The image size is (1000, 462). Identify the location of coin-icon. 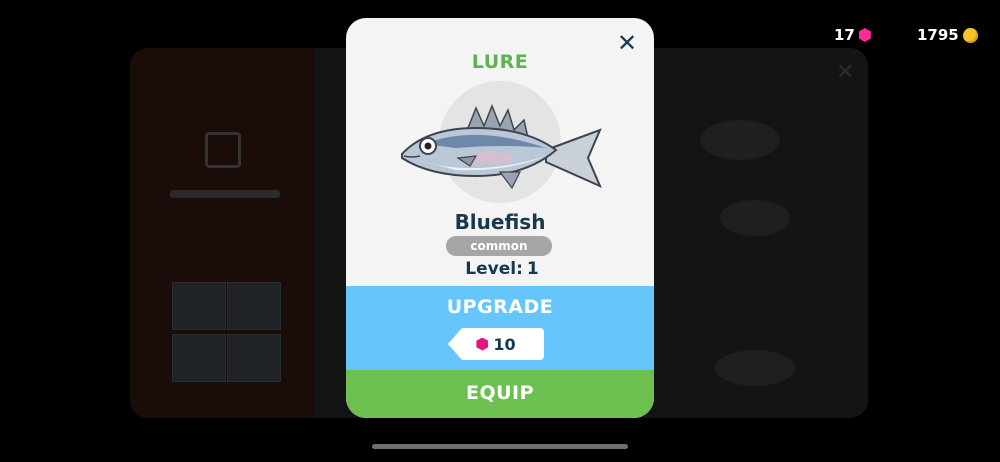
(970, 35).